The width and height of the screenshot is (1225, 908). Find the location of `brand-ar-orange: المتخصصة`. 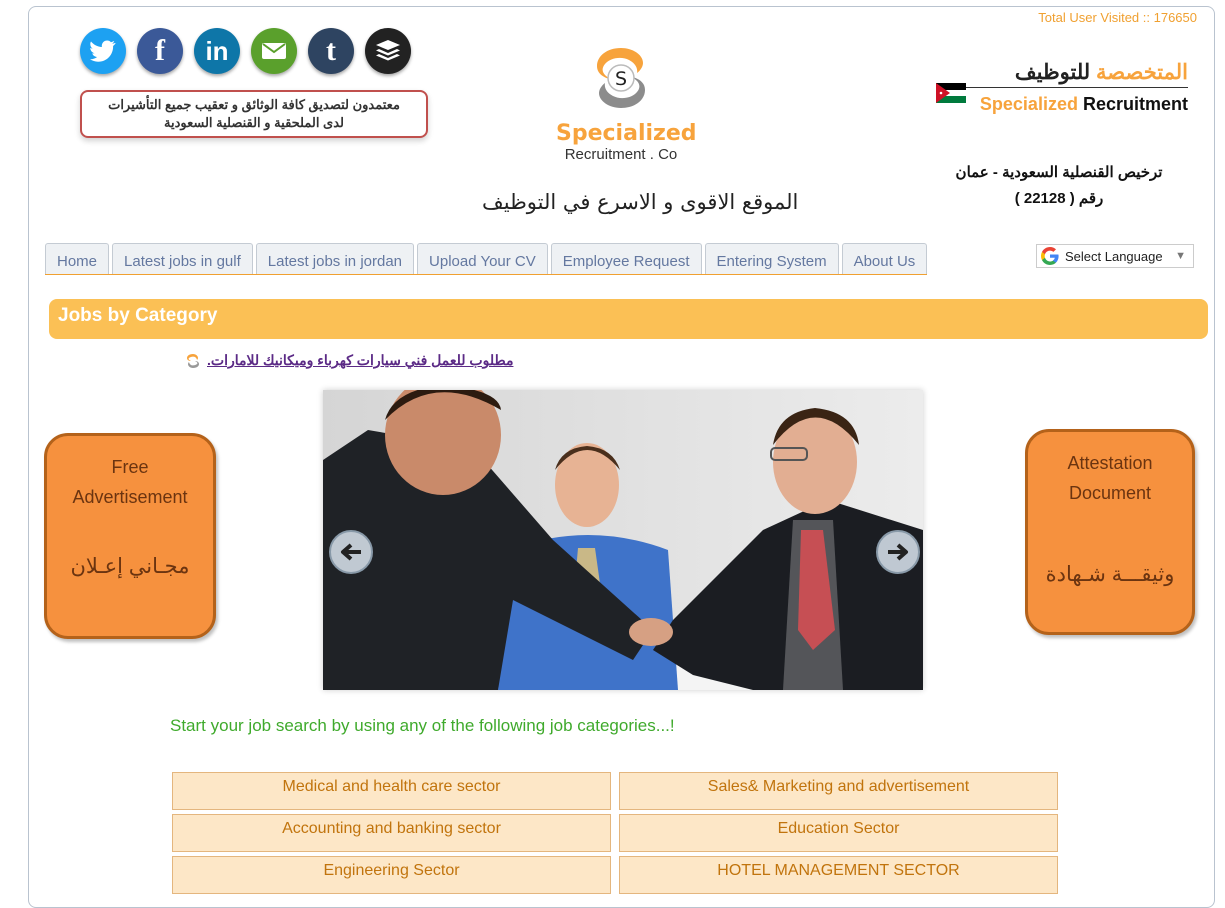

brand-ar-orange: المتخصصة is located at coordinates (1142, 72).